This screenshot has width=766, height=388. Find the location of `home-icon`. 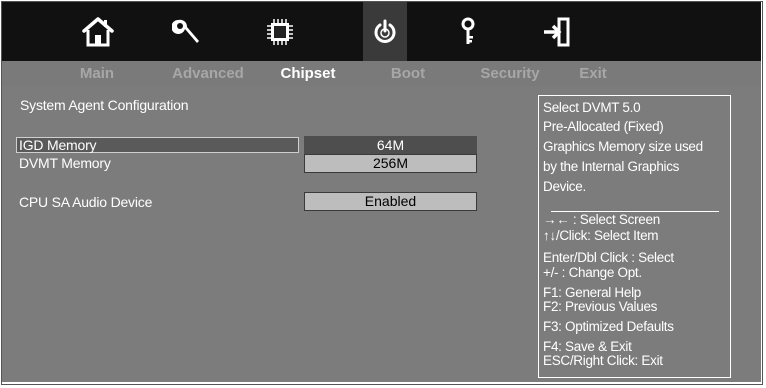

home-icon is located at coordinates (98, 31).